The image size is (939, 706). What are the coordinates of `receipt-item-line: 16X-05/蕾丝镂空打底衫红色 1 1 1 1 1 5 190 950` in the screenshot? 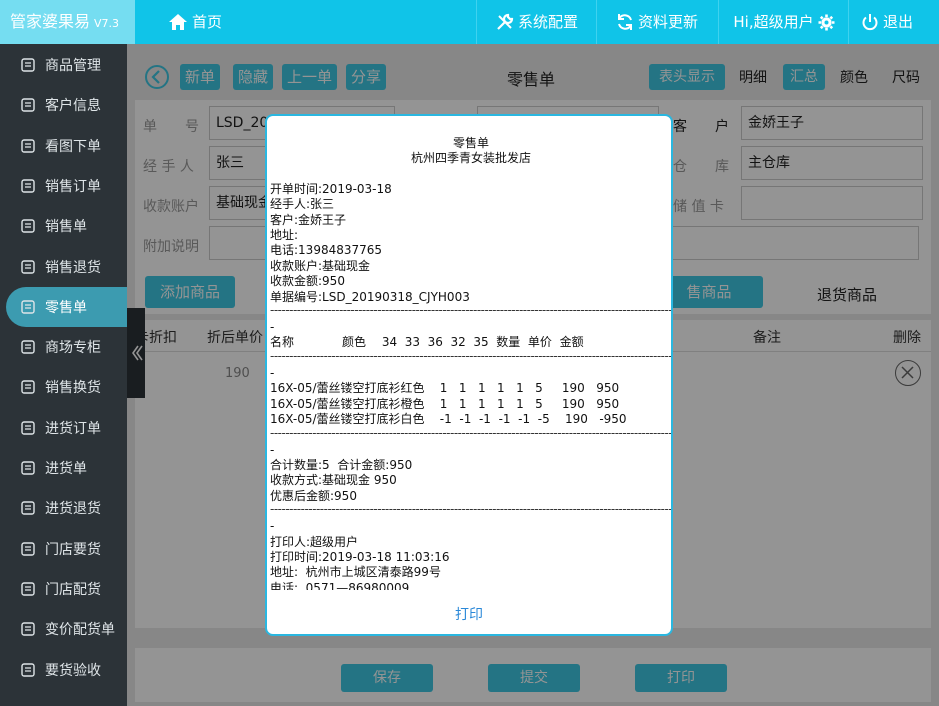 It's located at (445, 388).